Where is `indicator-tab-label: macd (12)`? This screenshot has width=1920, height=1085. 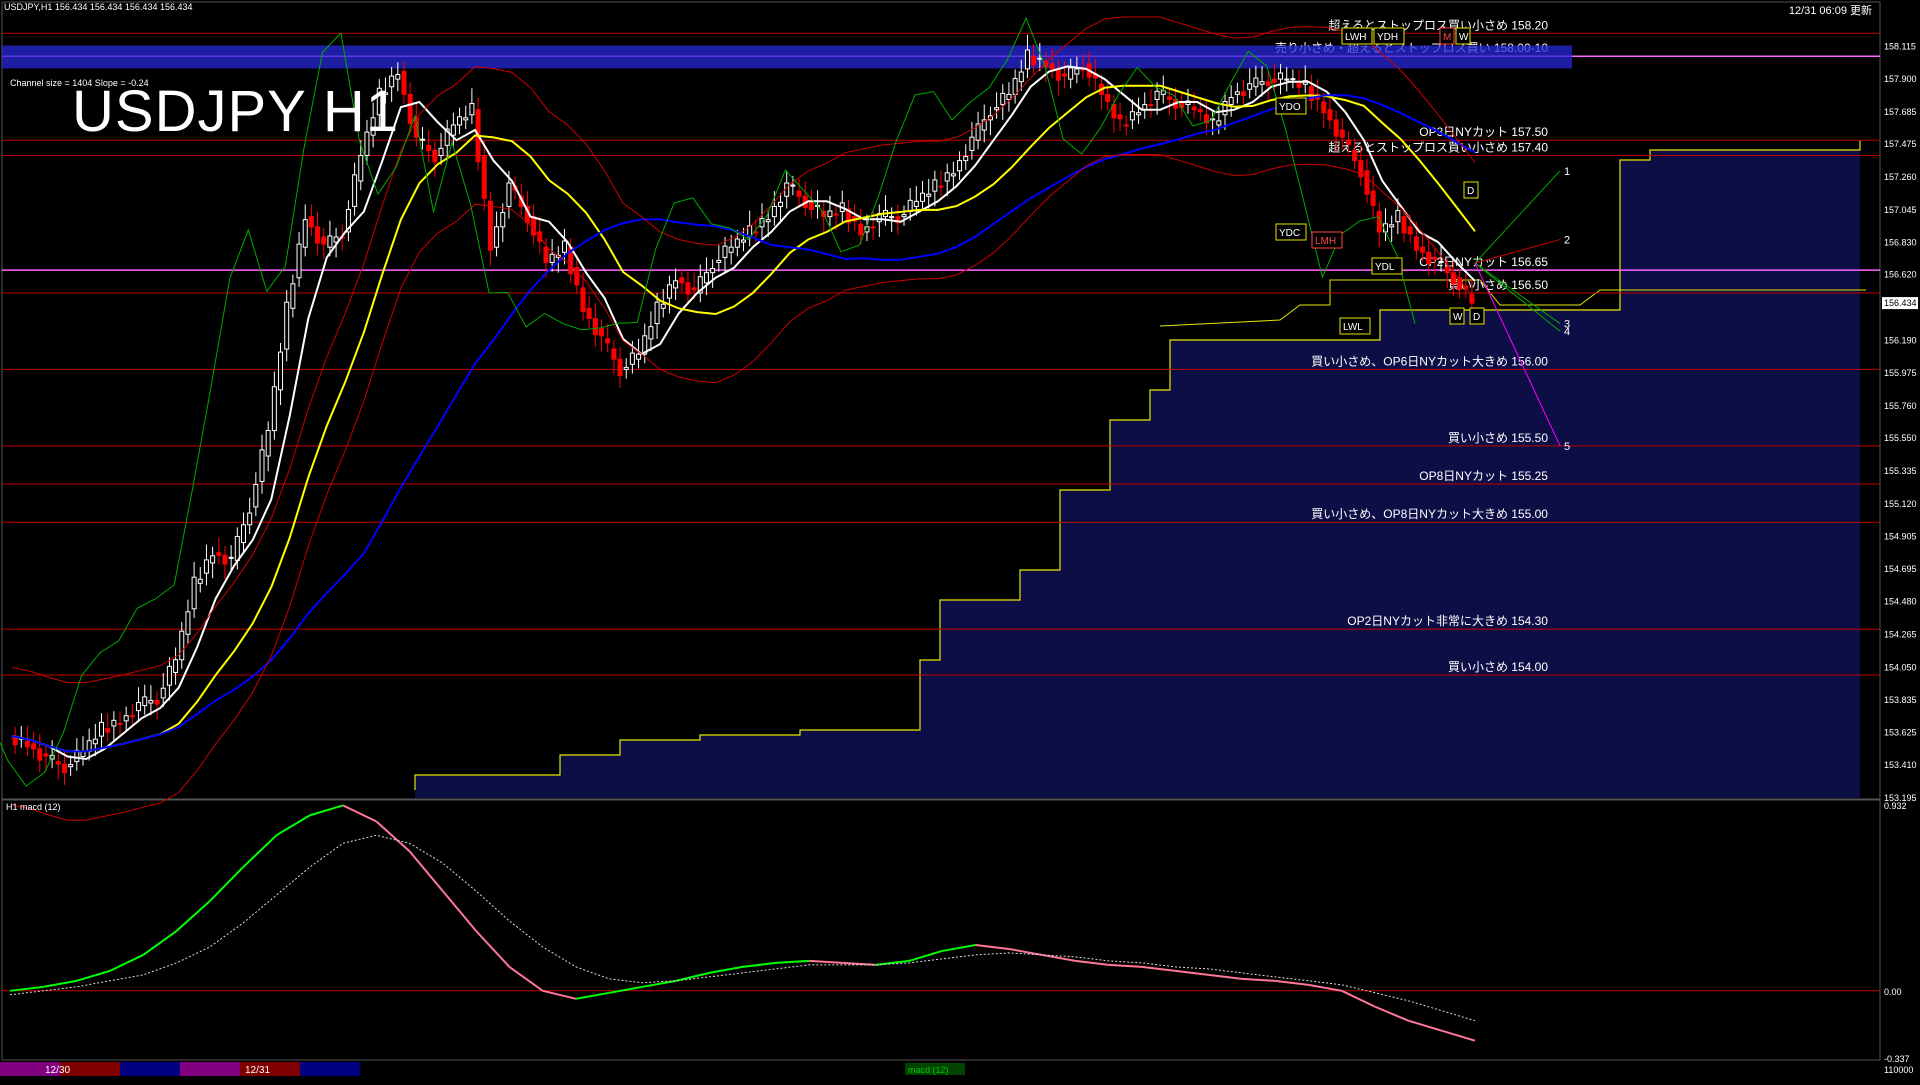
indicator-tab-label: macd (12) is located at coordinates (928, 1070).